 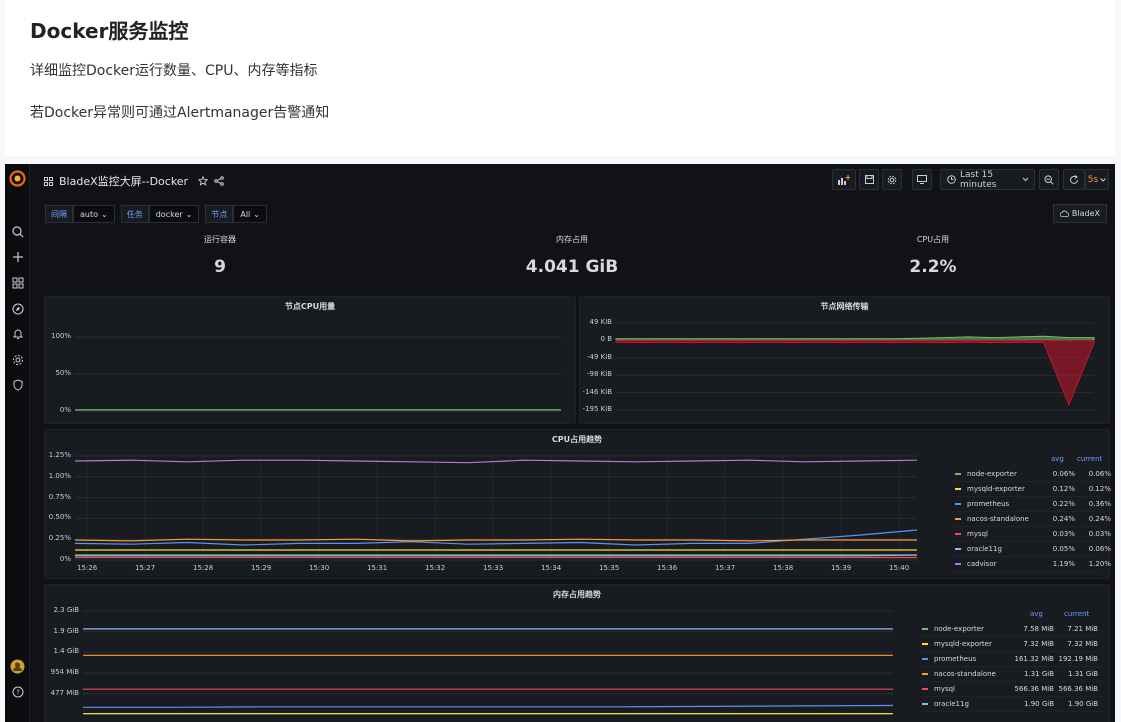 I want to click on legend-row: prometheus 0.22% 0.36%, so click(x=1031, y=504).